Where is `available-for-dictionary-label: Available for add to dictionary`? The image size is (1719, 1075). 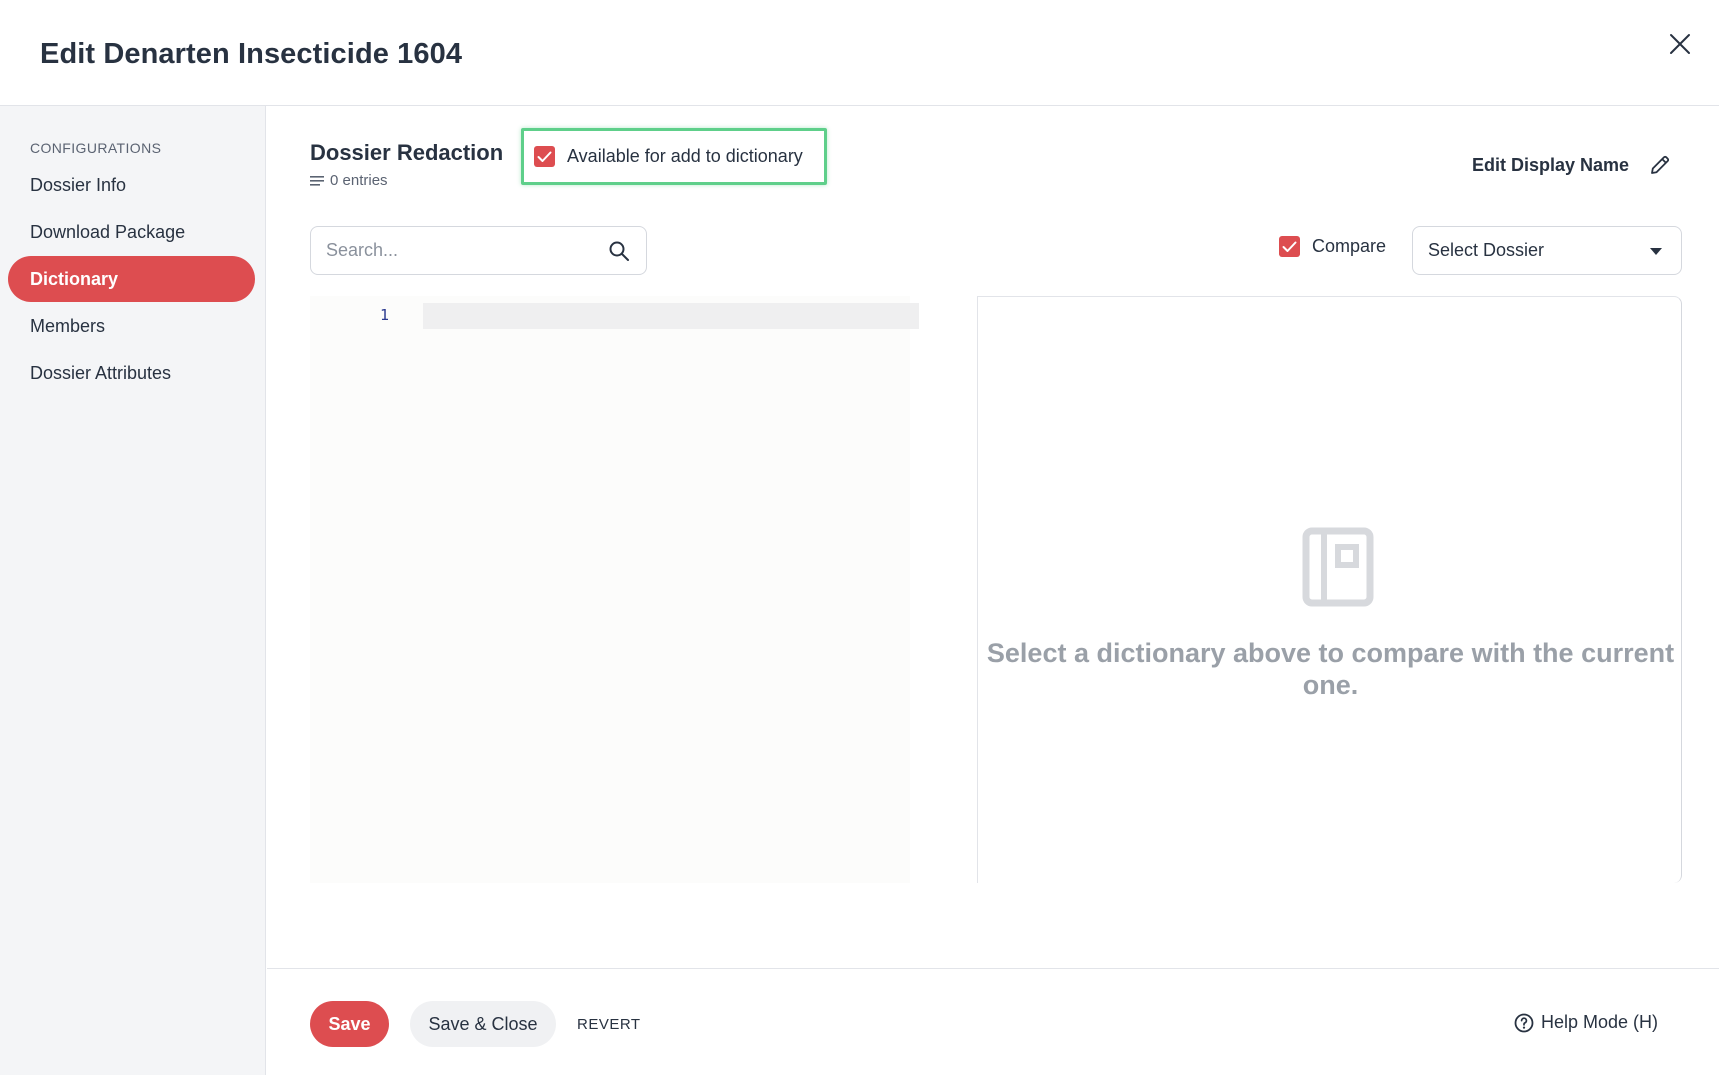
available-for-dictionary-label: Available for add to dictionary is located at coordinates (685, 156).